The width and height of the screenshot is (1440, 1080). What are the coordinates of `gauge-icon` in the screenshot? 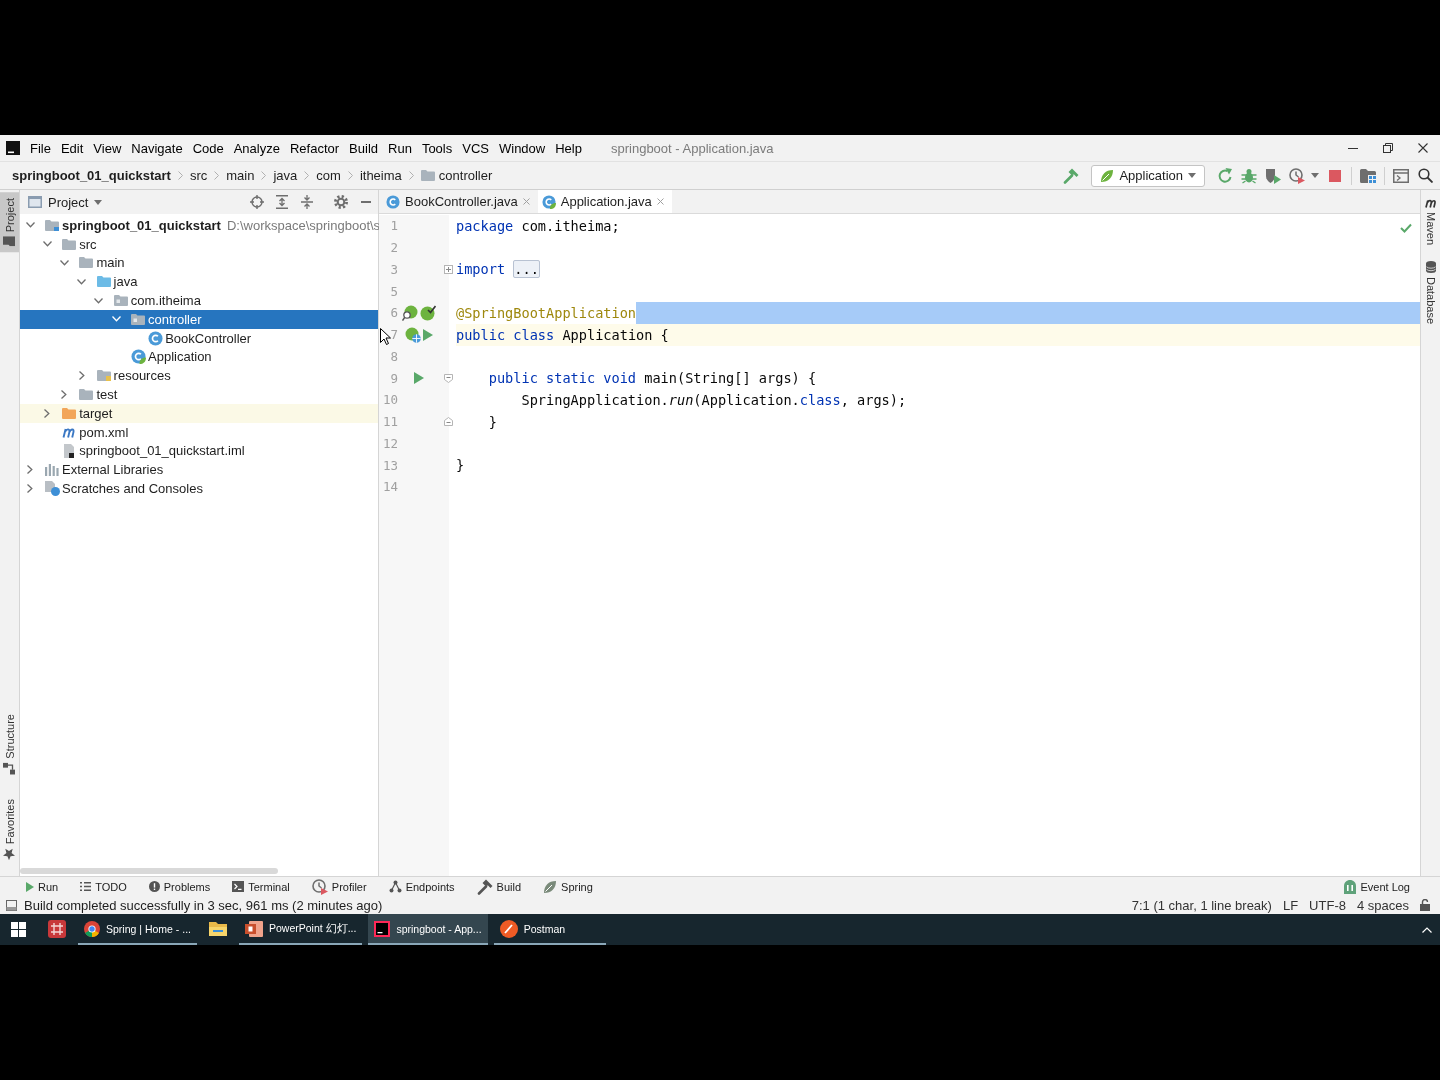 It's located at (1297, 175).